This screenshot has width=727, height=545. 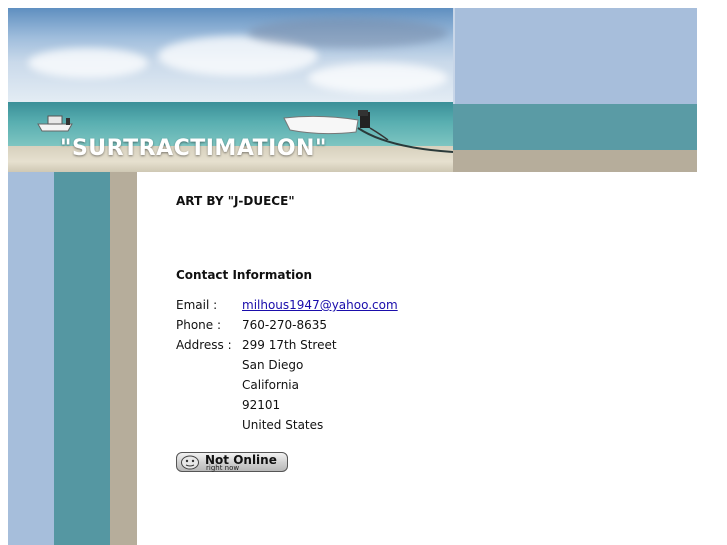 I want to click on address-line: 92101, so click(x=261, y=405).